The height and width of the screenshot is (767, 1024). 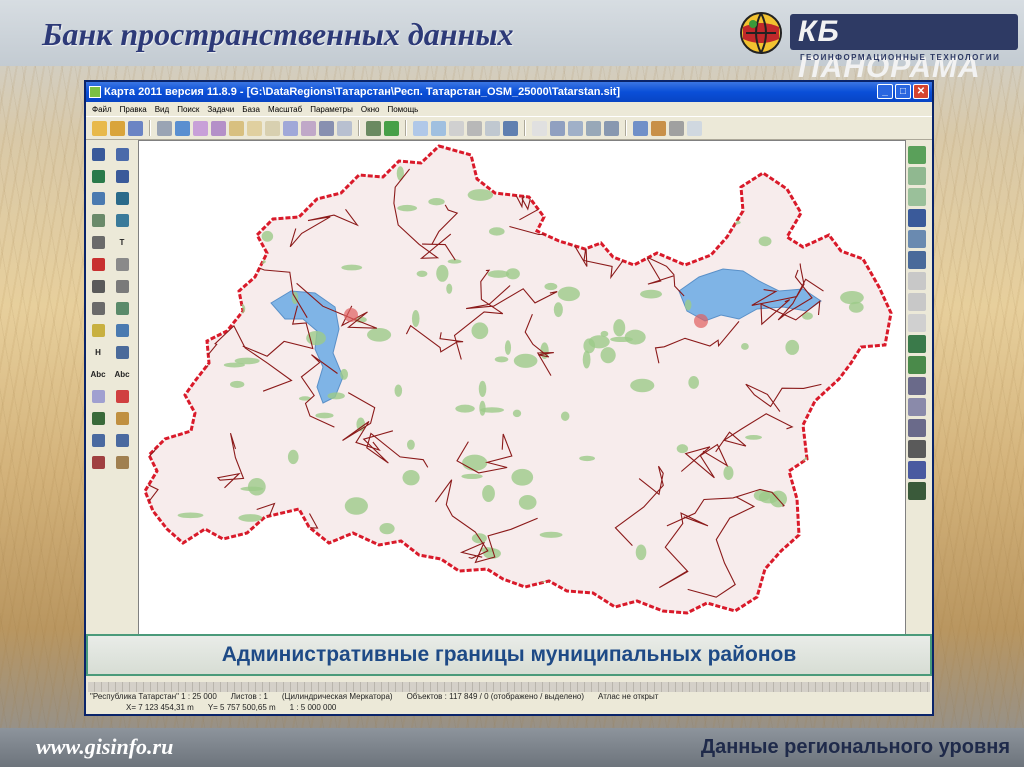 What do you see at coordinates (456, 128) in the screenshot?
I see `zoom-1-1-icon` at bounding box center [456, 128].